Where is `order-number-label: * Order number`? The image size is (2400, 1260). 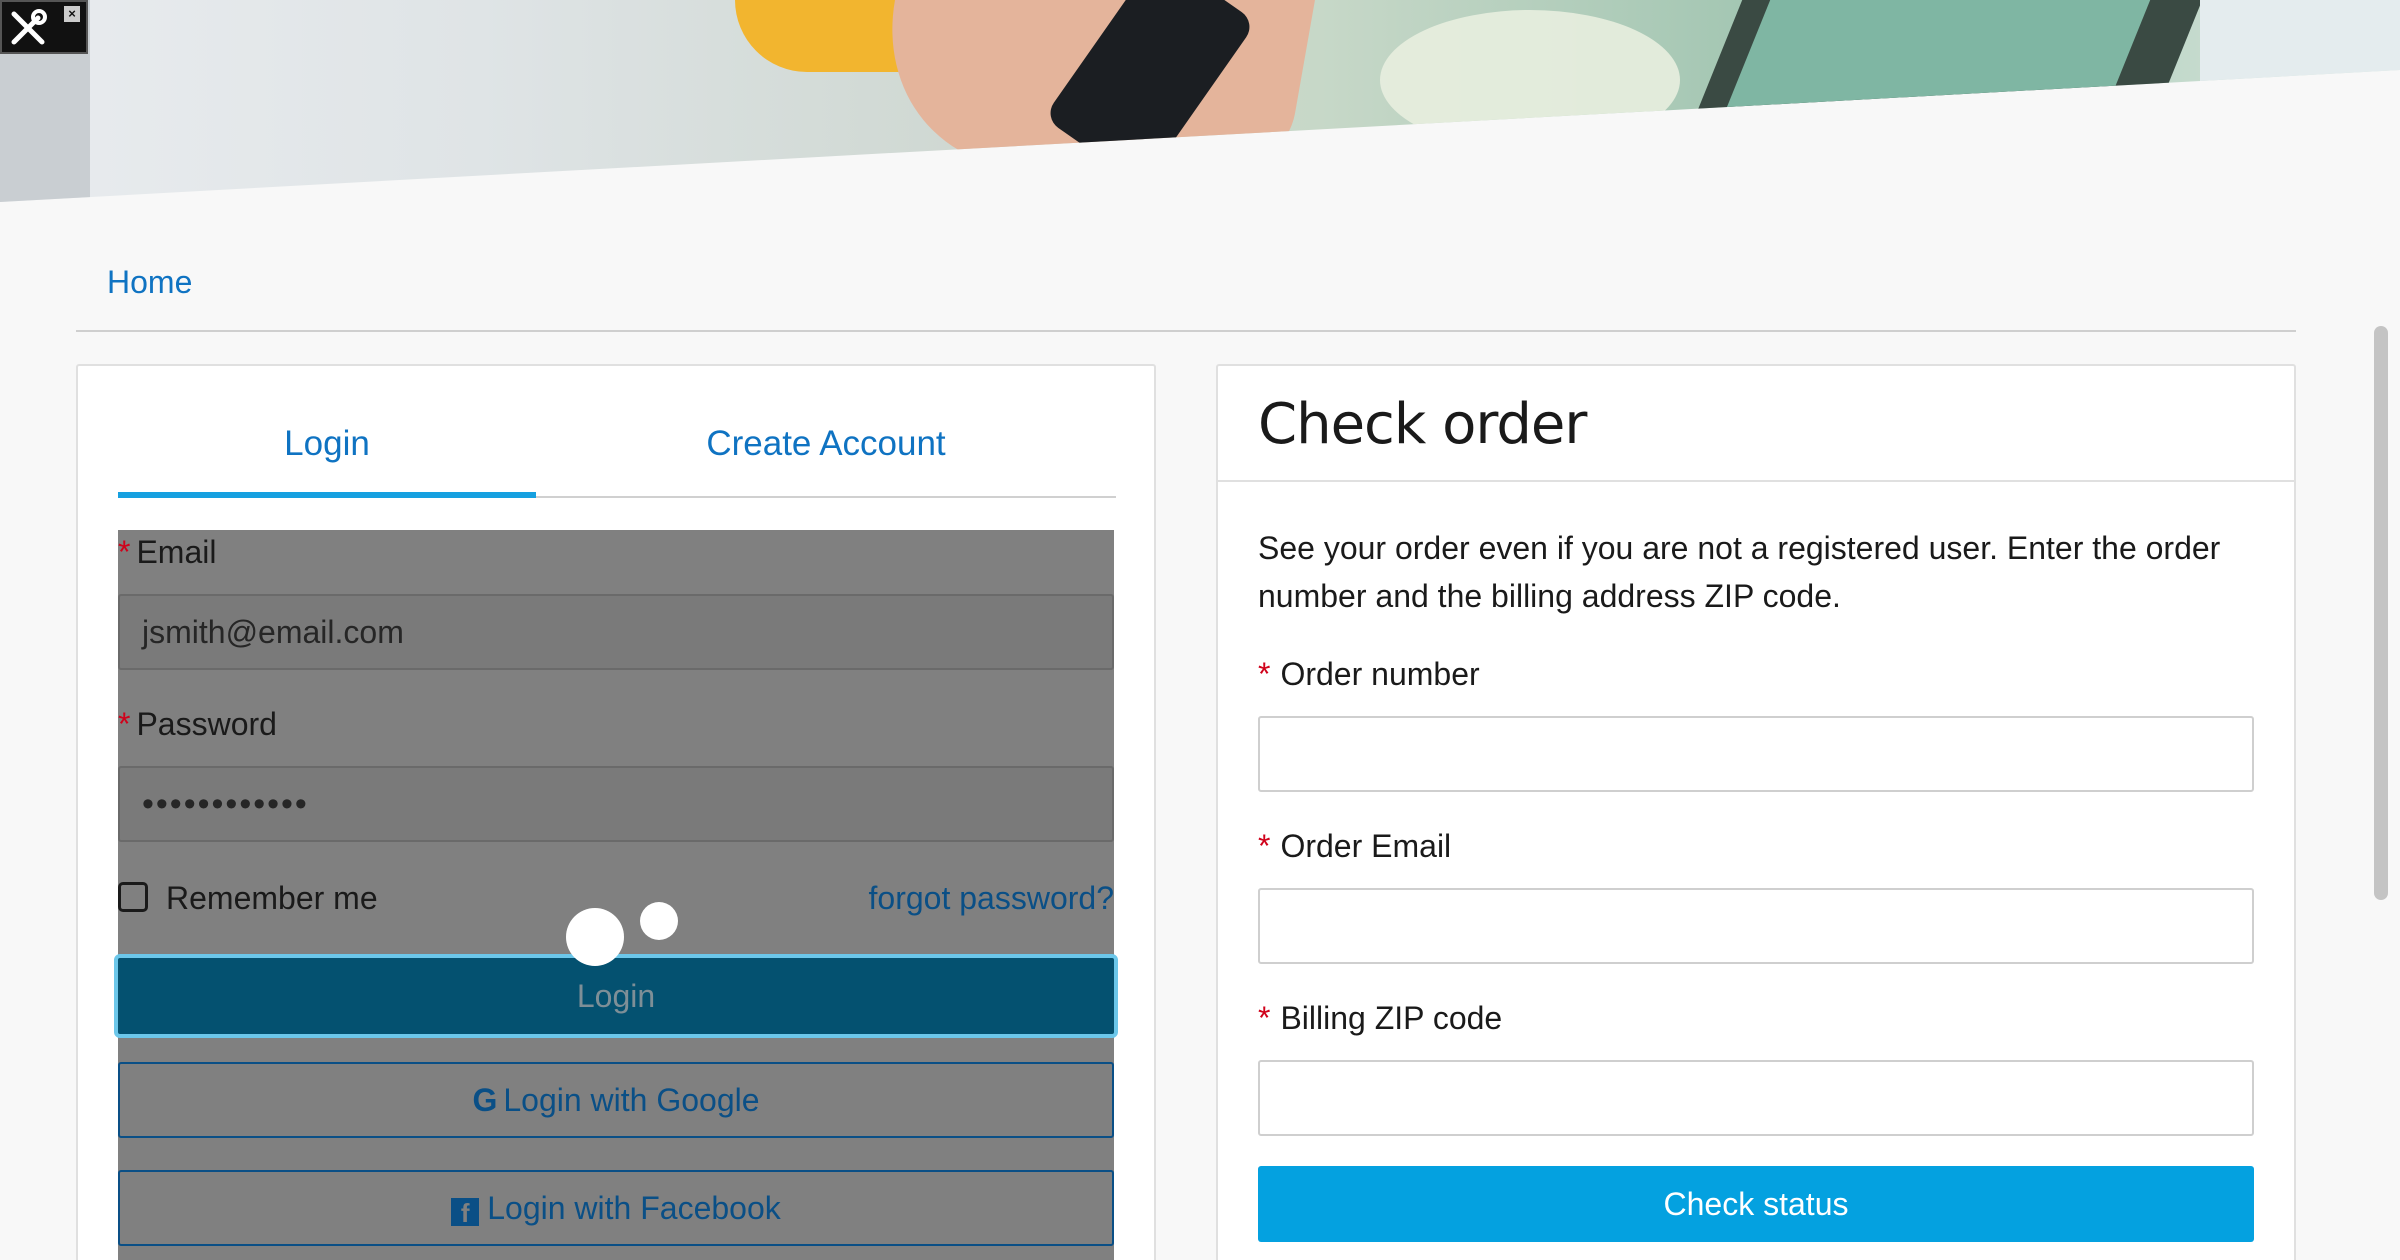
order-number-label: * Order number is located at coordinates (1369, 674).